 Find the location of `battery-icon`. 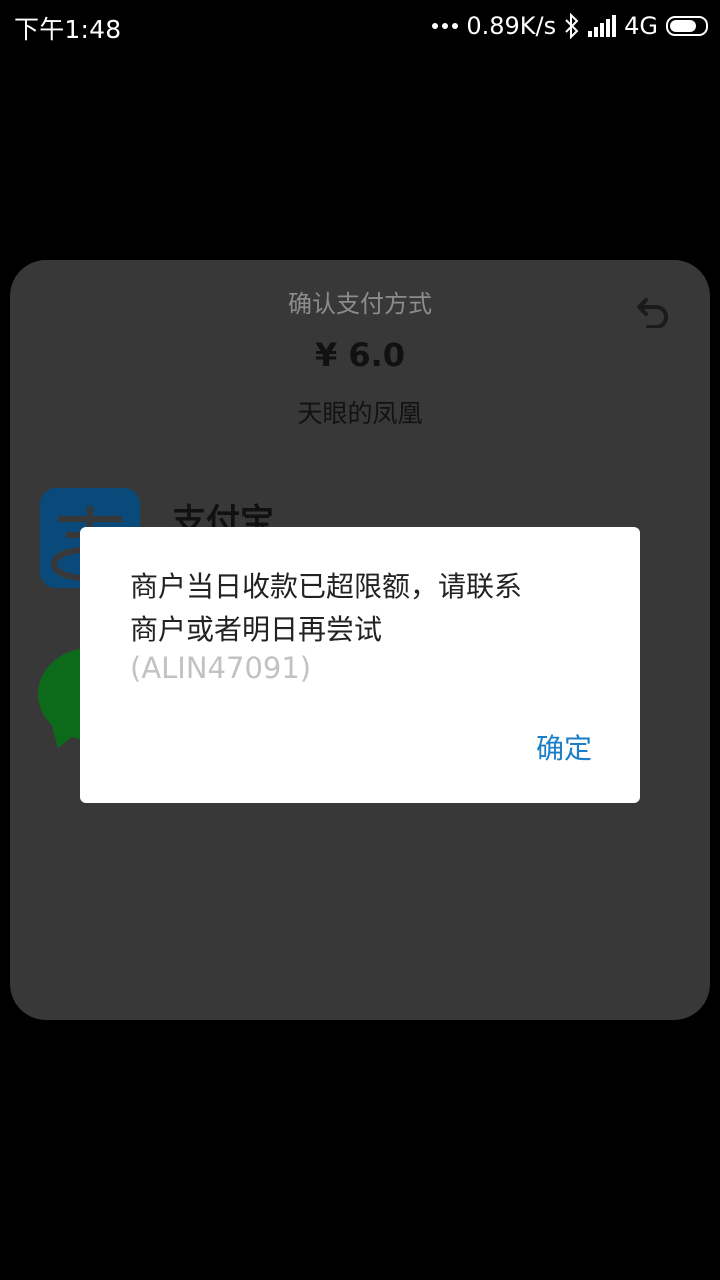

battery-icon is located at coordinates (687, 26).